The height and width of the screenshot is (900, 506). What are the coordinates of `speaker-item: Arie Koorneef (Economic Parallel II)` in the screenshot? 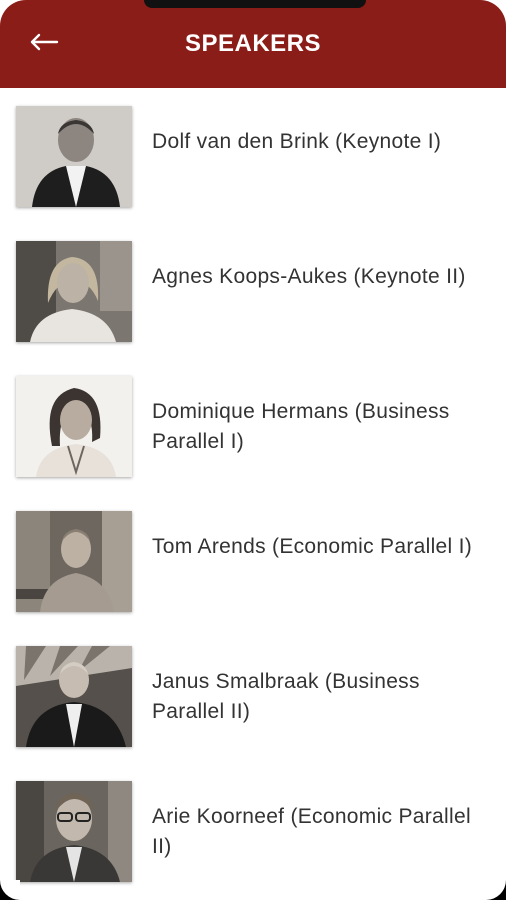 It's located at (253, 823).